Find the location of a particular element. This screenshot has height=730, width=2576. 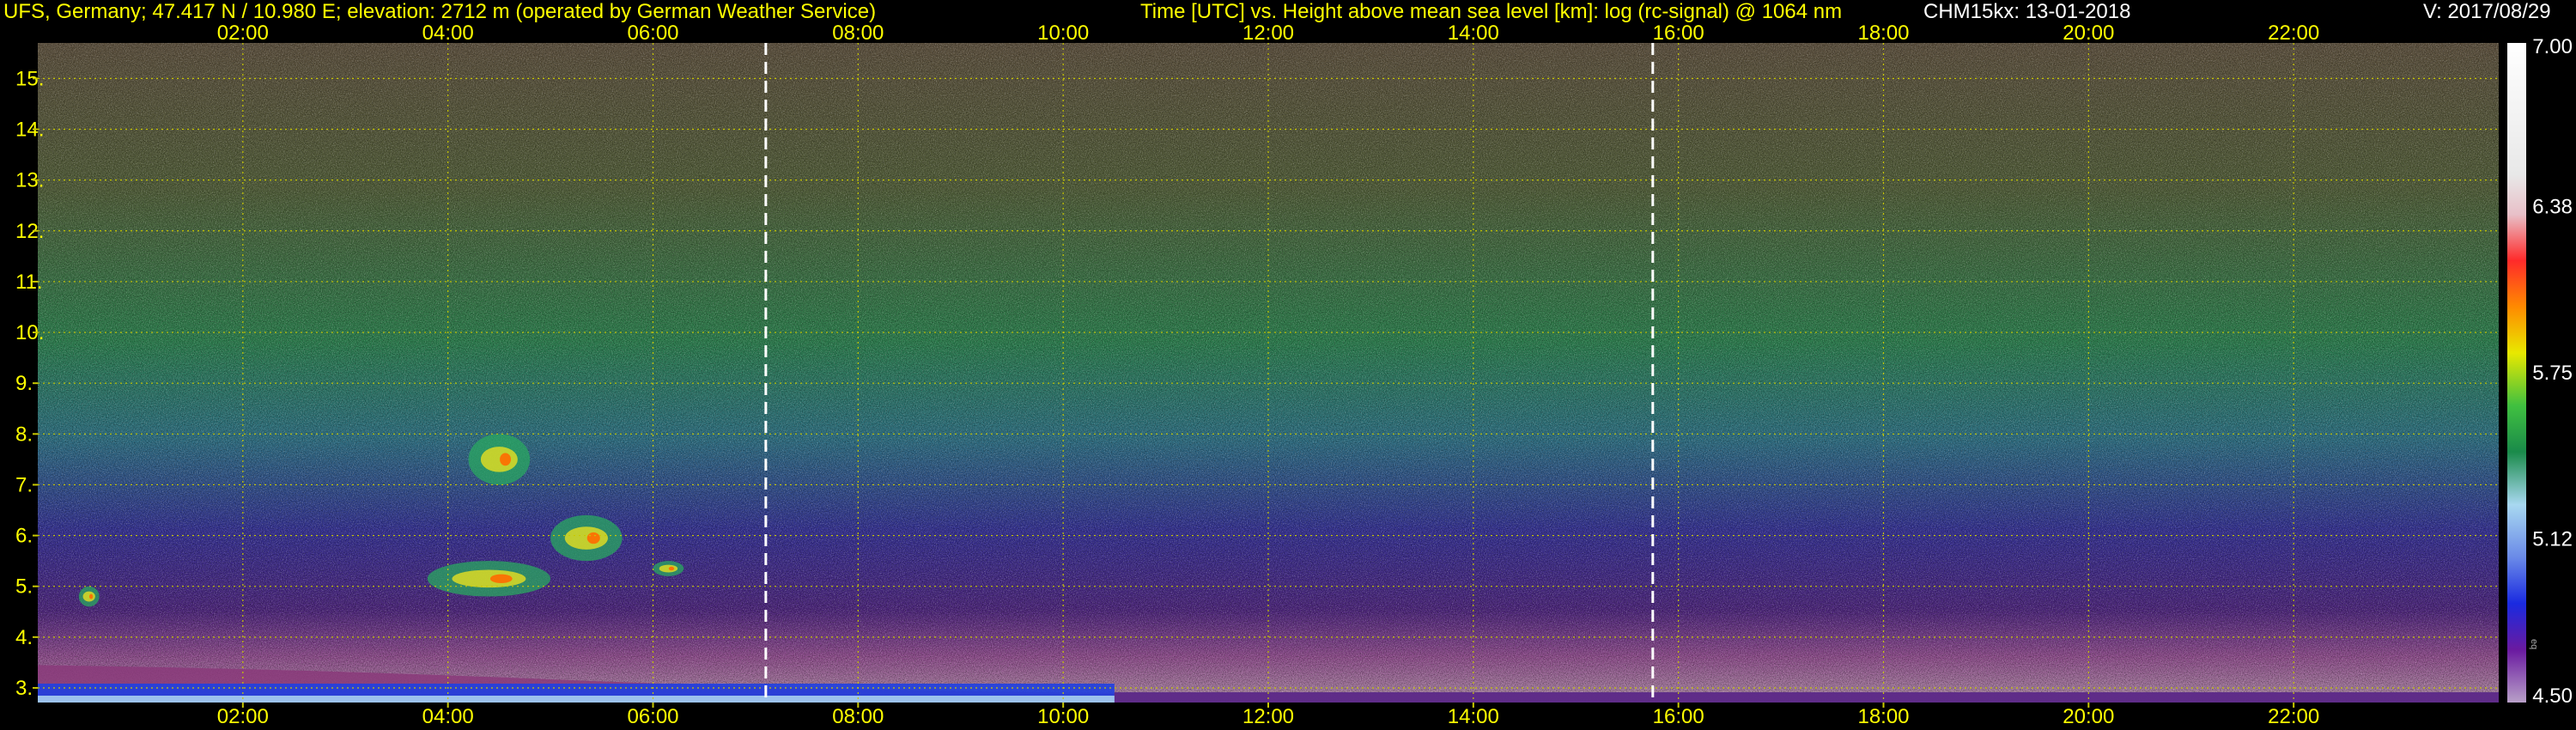

y-tick-label: 4. is located at coordinates (24, 637).